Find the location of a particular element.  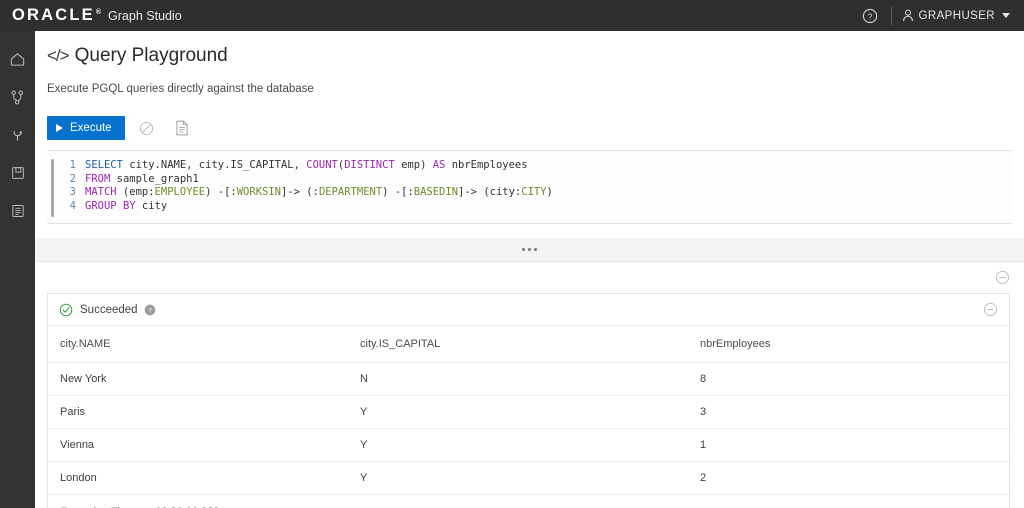

code-token: DISTINCT is located at coordinates (369, 165).